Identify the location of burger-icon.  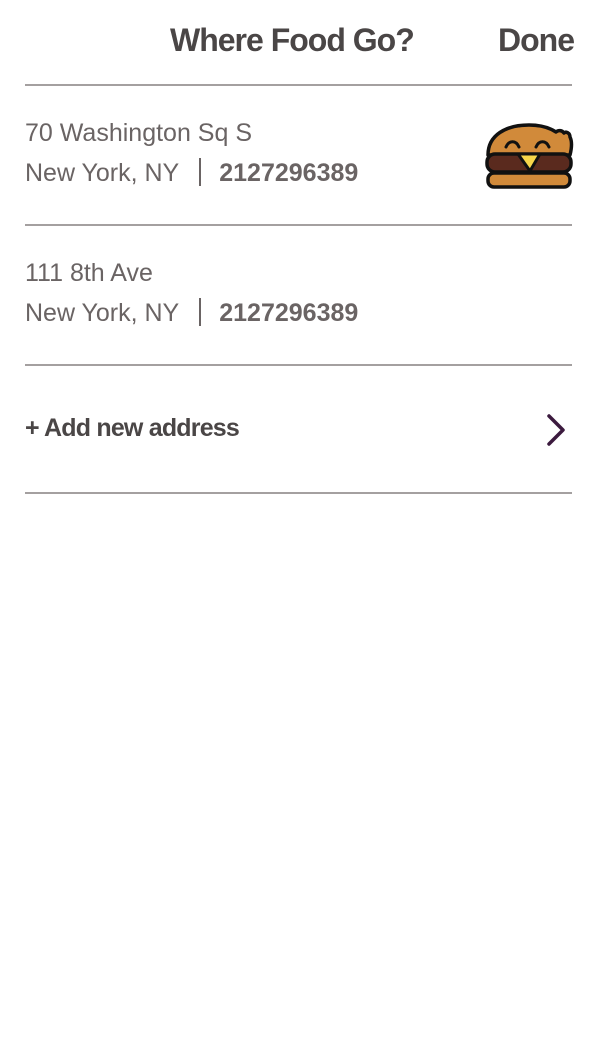
(529, 156).